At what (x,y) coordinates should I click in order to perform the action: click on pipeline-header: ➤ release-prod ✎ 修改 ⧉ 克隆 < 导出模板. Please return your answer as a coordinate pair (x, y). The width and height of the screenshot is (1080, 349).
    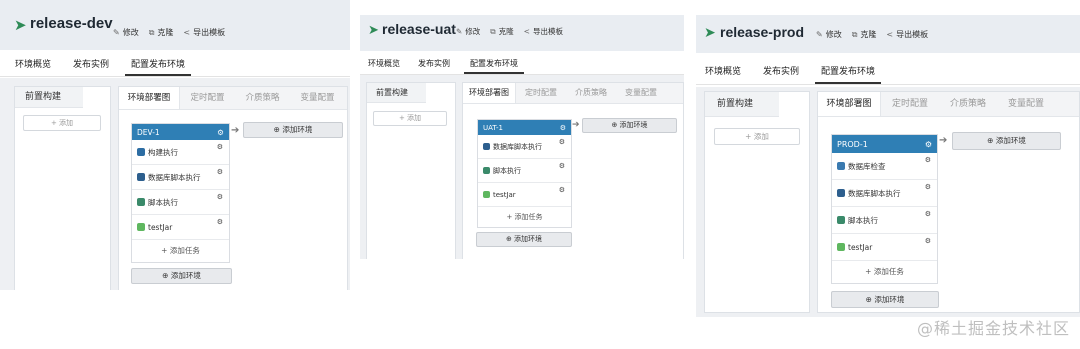
    Looking at the image, I should click on (888, 34).